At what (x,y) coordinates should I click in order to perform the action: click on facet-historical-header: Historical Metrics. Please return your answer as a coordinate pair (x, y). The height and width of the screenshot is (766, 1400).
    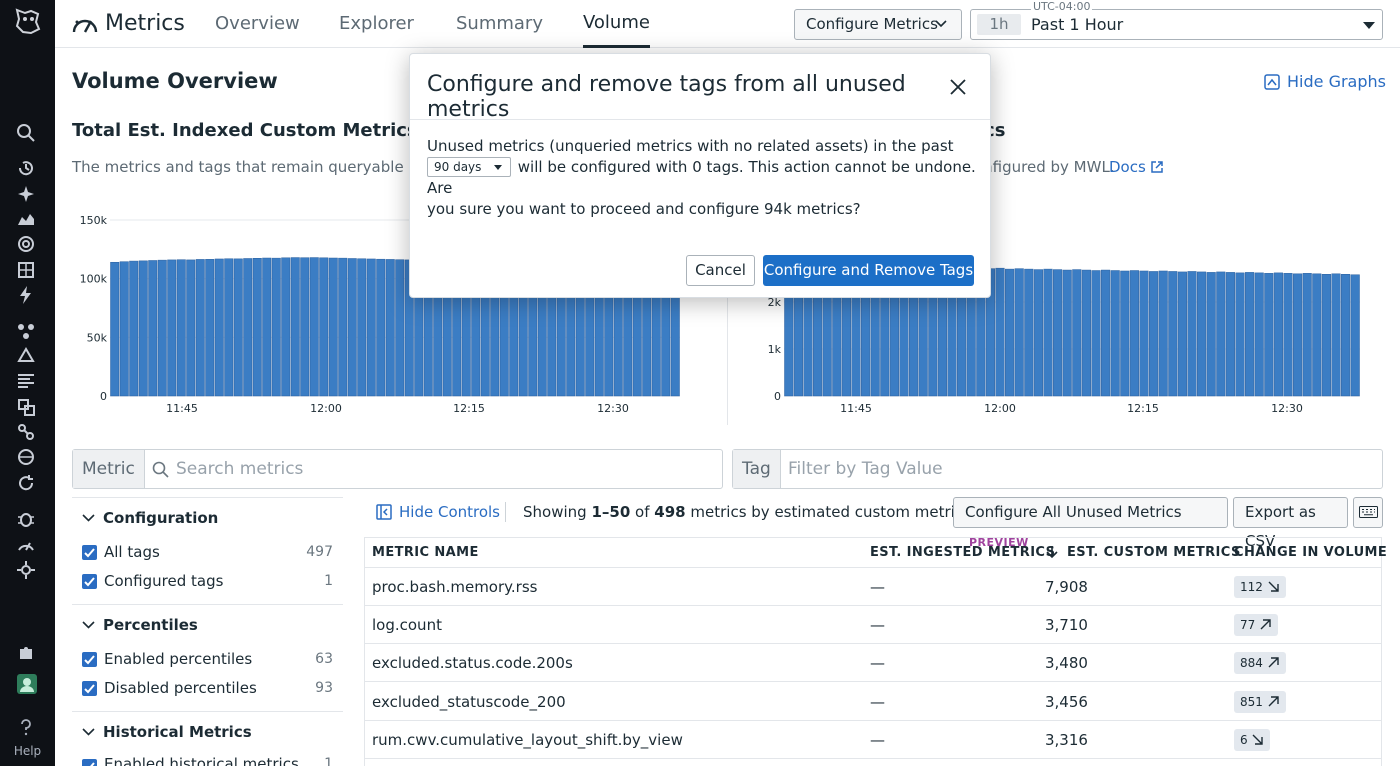
    Looking at the image, I should click on (167, 732).